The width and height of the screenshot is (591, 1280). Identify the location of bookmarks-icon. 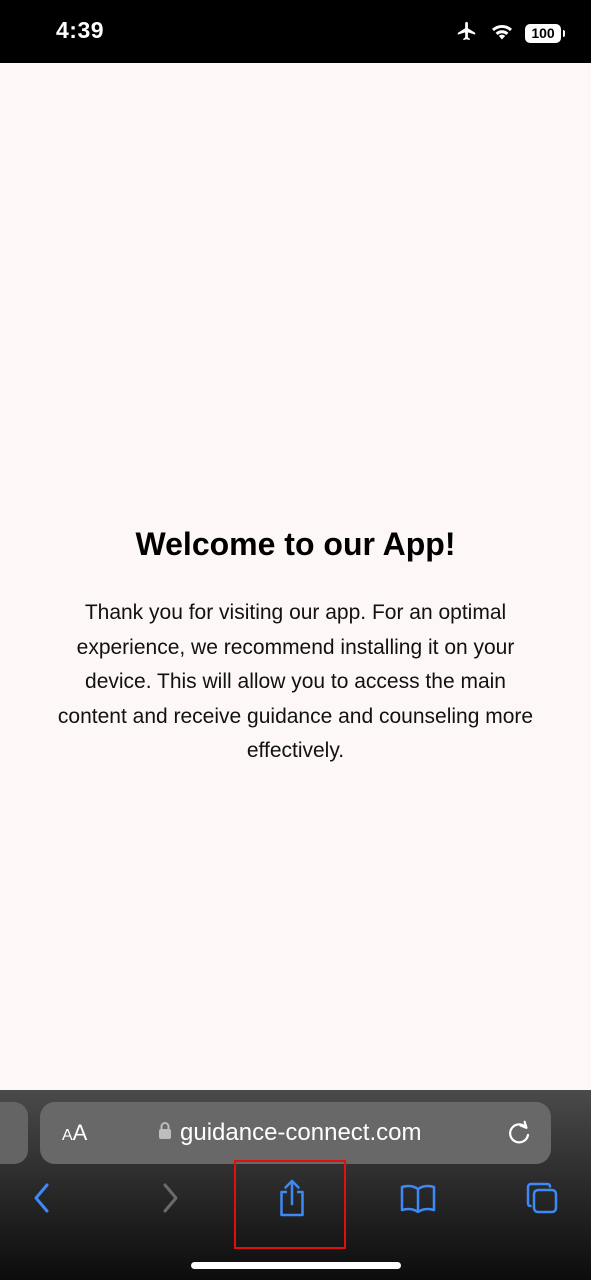
(418, 1200).